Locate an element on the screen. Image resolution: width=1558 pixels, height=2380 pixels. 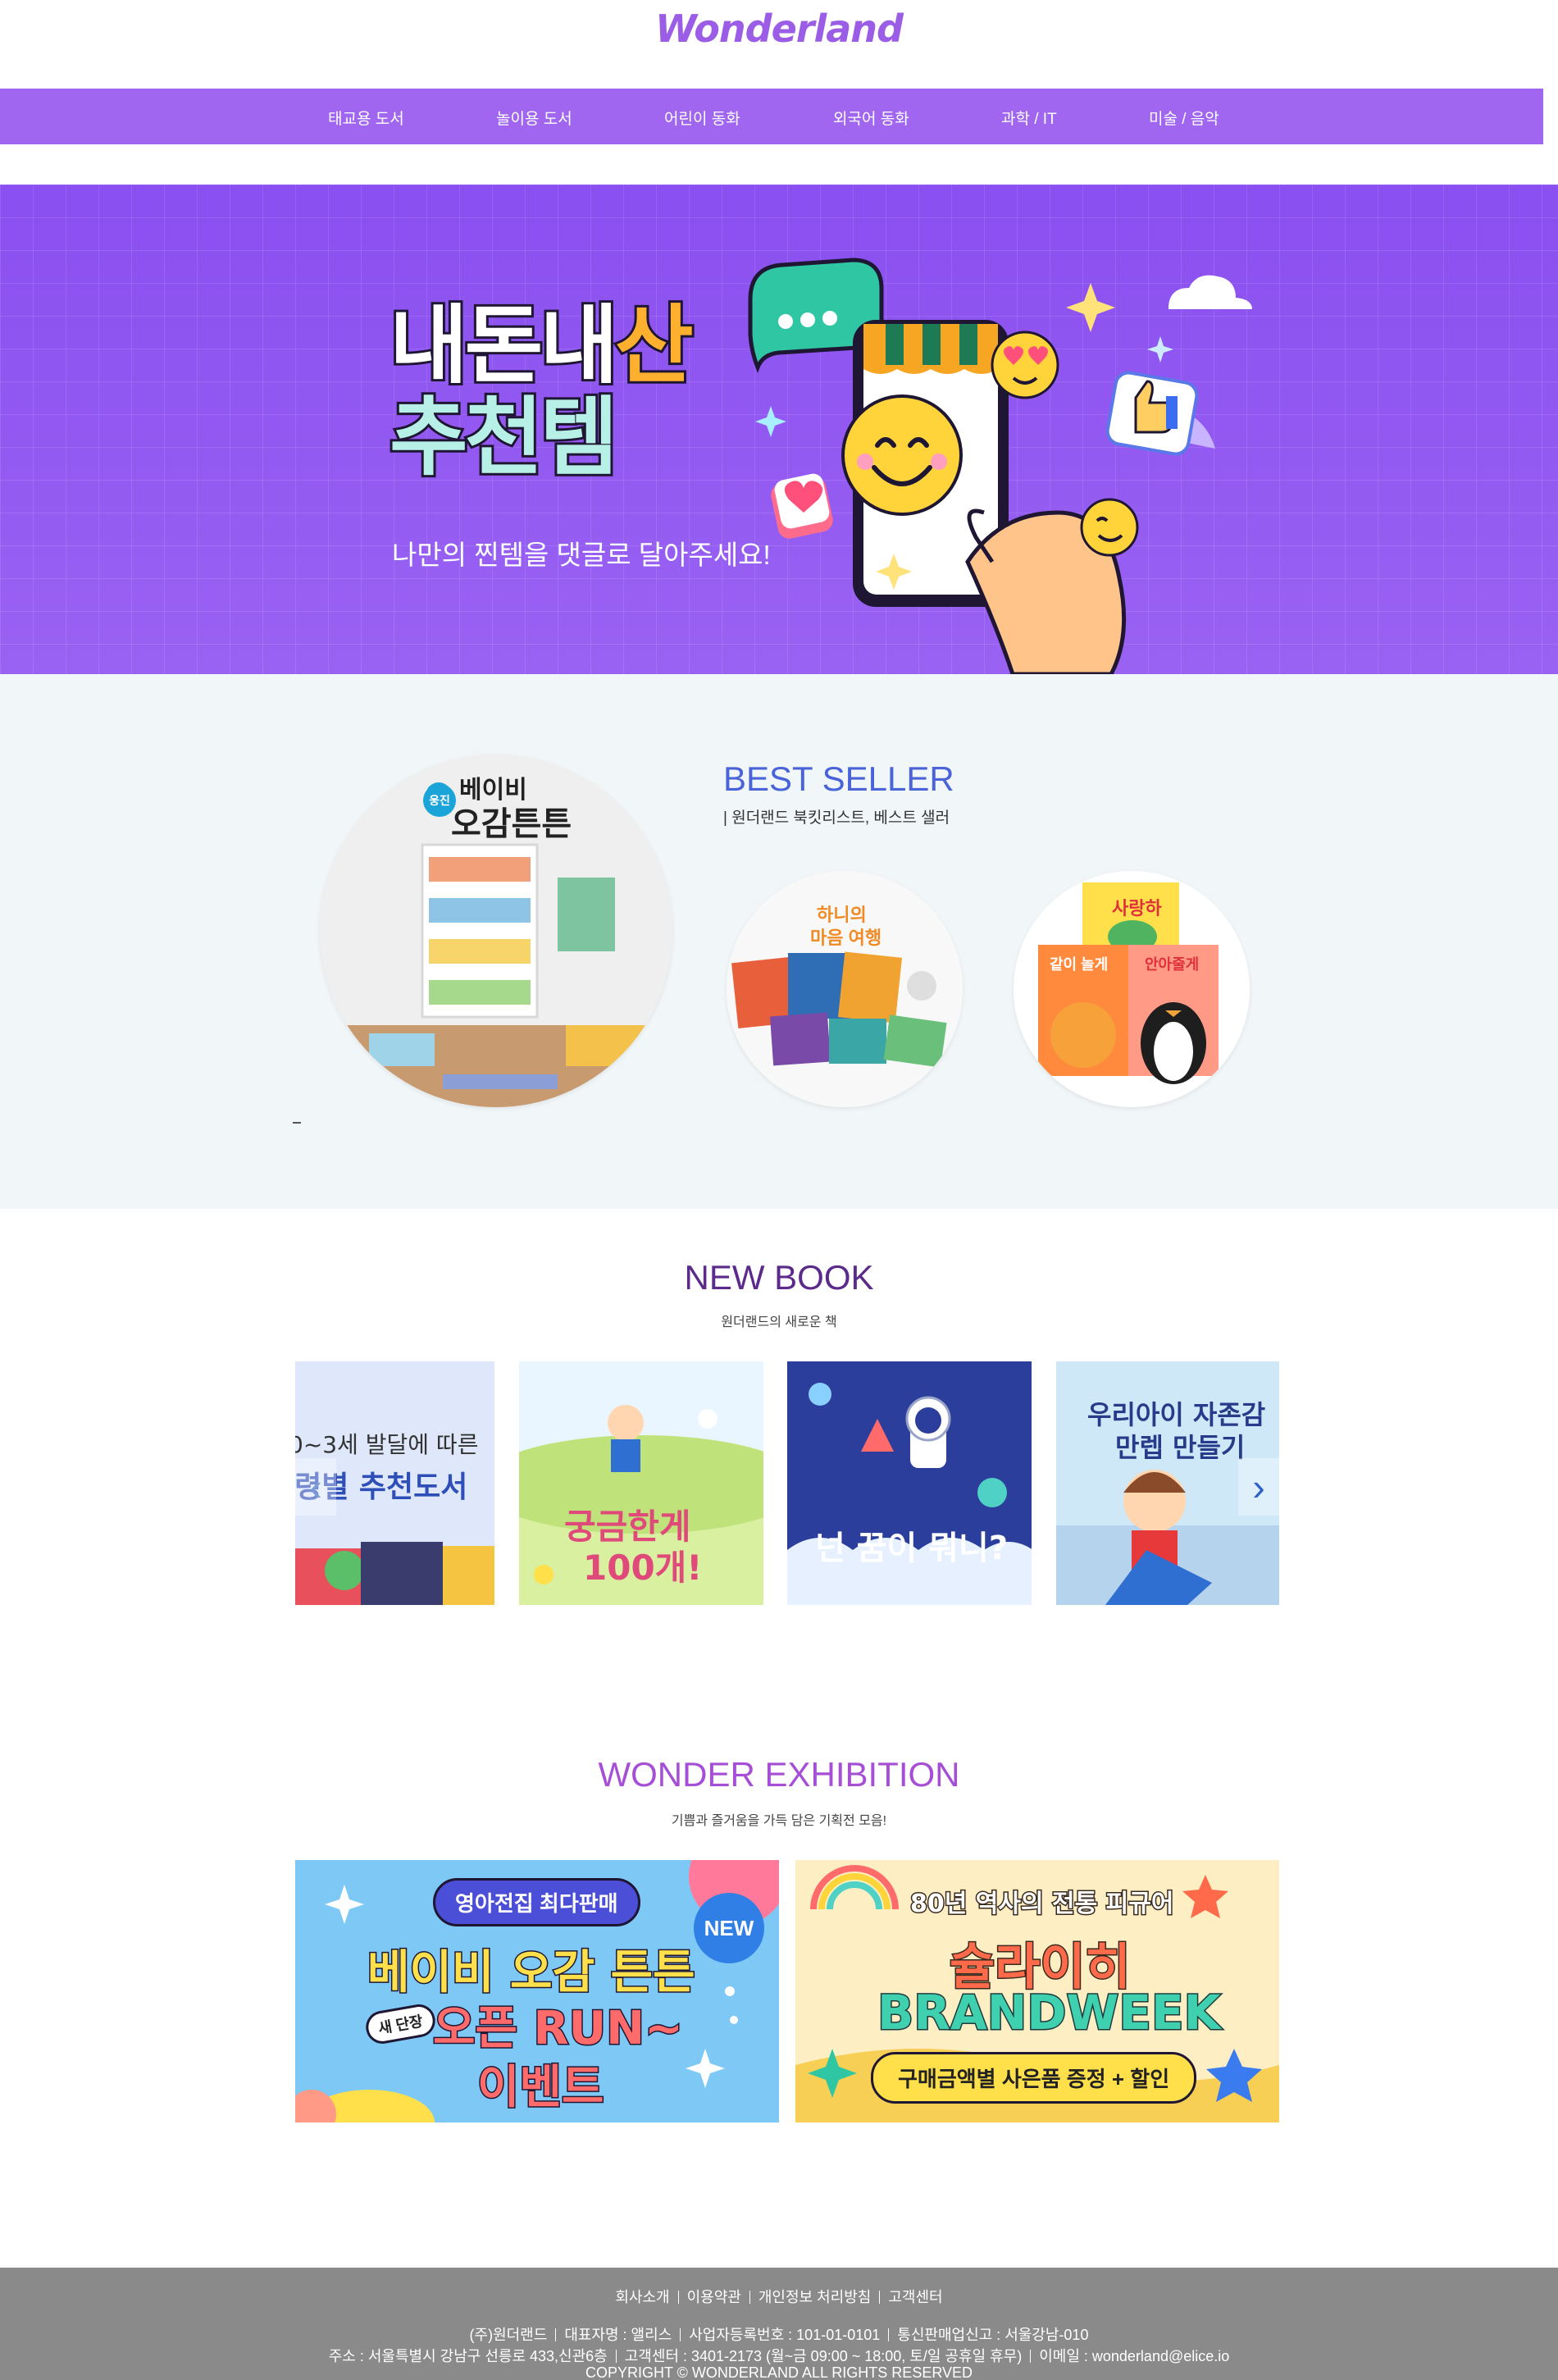
best-seller-title: BEST SELLER is located at coordinates (838, 779).